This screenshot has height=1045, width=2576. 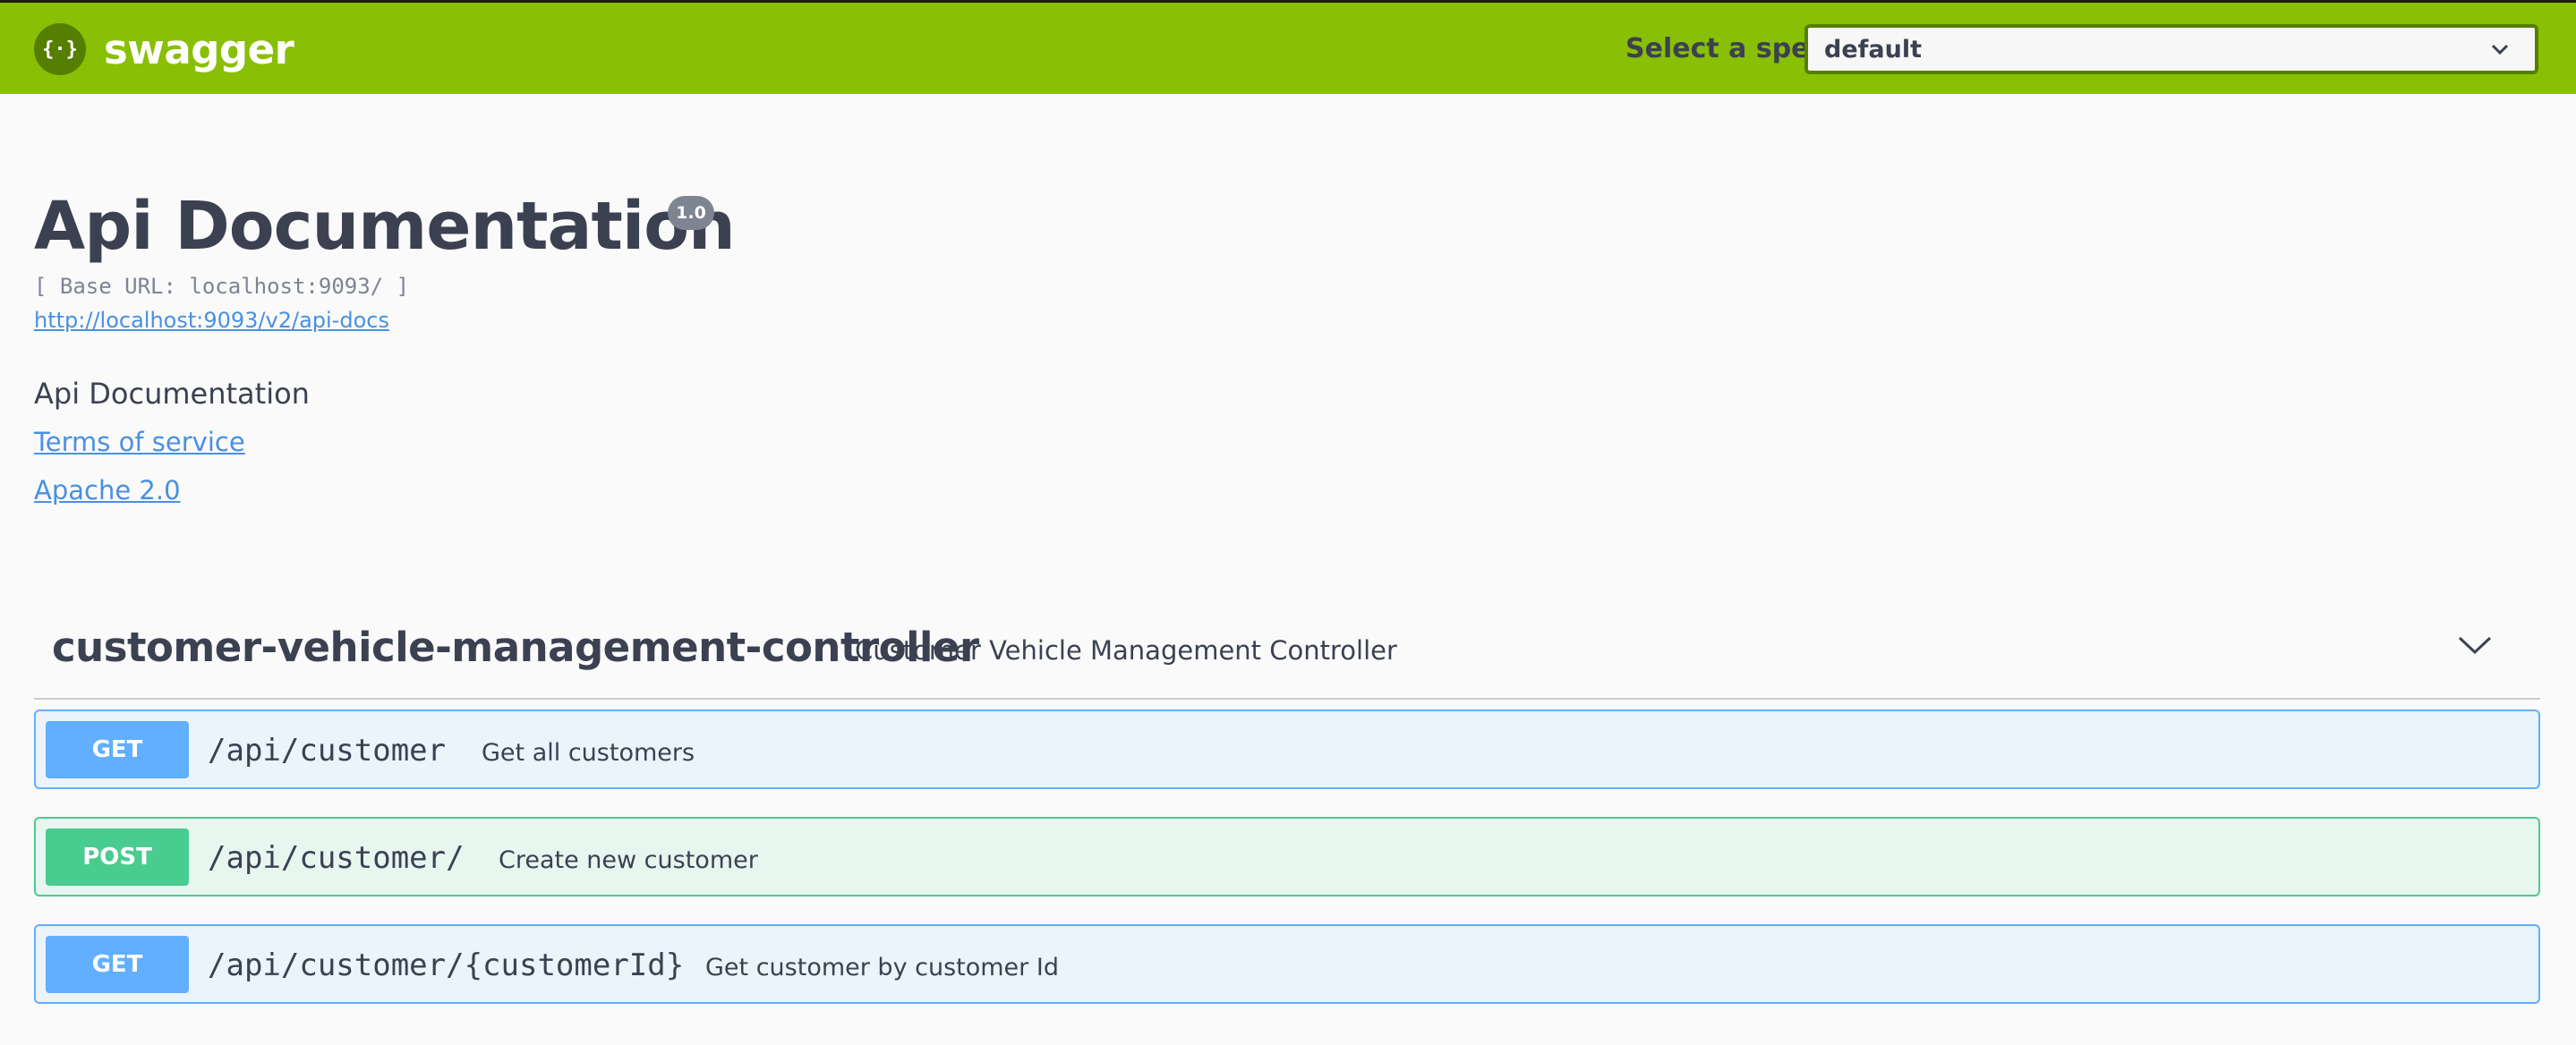 I want to click on tag-description: Customer Vehicle Management Controller, so click(x=1126, y=650).